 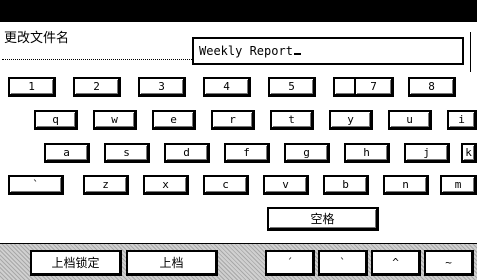 What do you see at coordinates (76, 263) in the screenshot?
I see `caps-lock-button: 上档锁定` at bounding box center [76, 263].